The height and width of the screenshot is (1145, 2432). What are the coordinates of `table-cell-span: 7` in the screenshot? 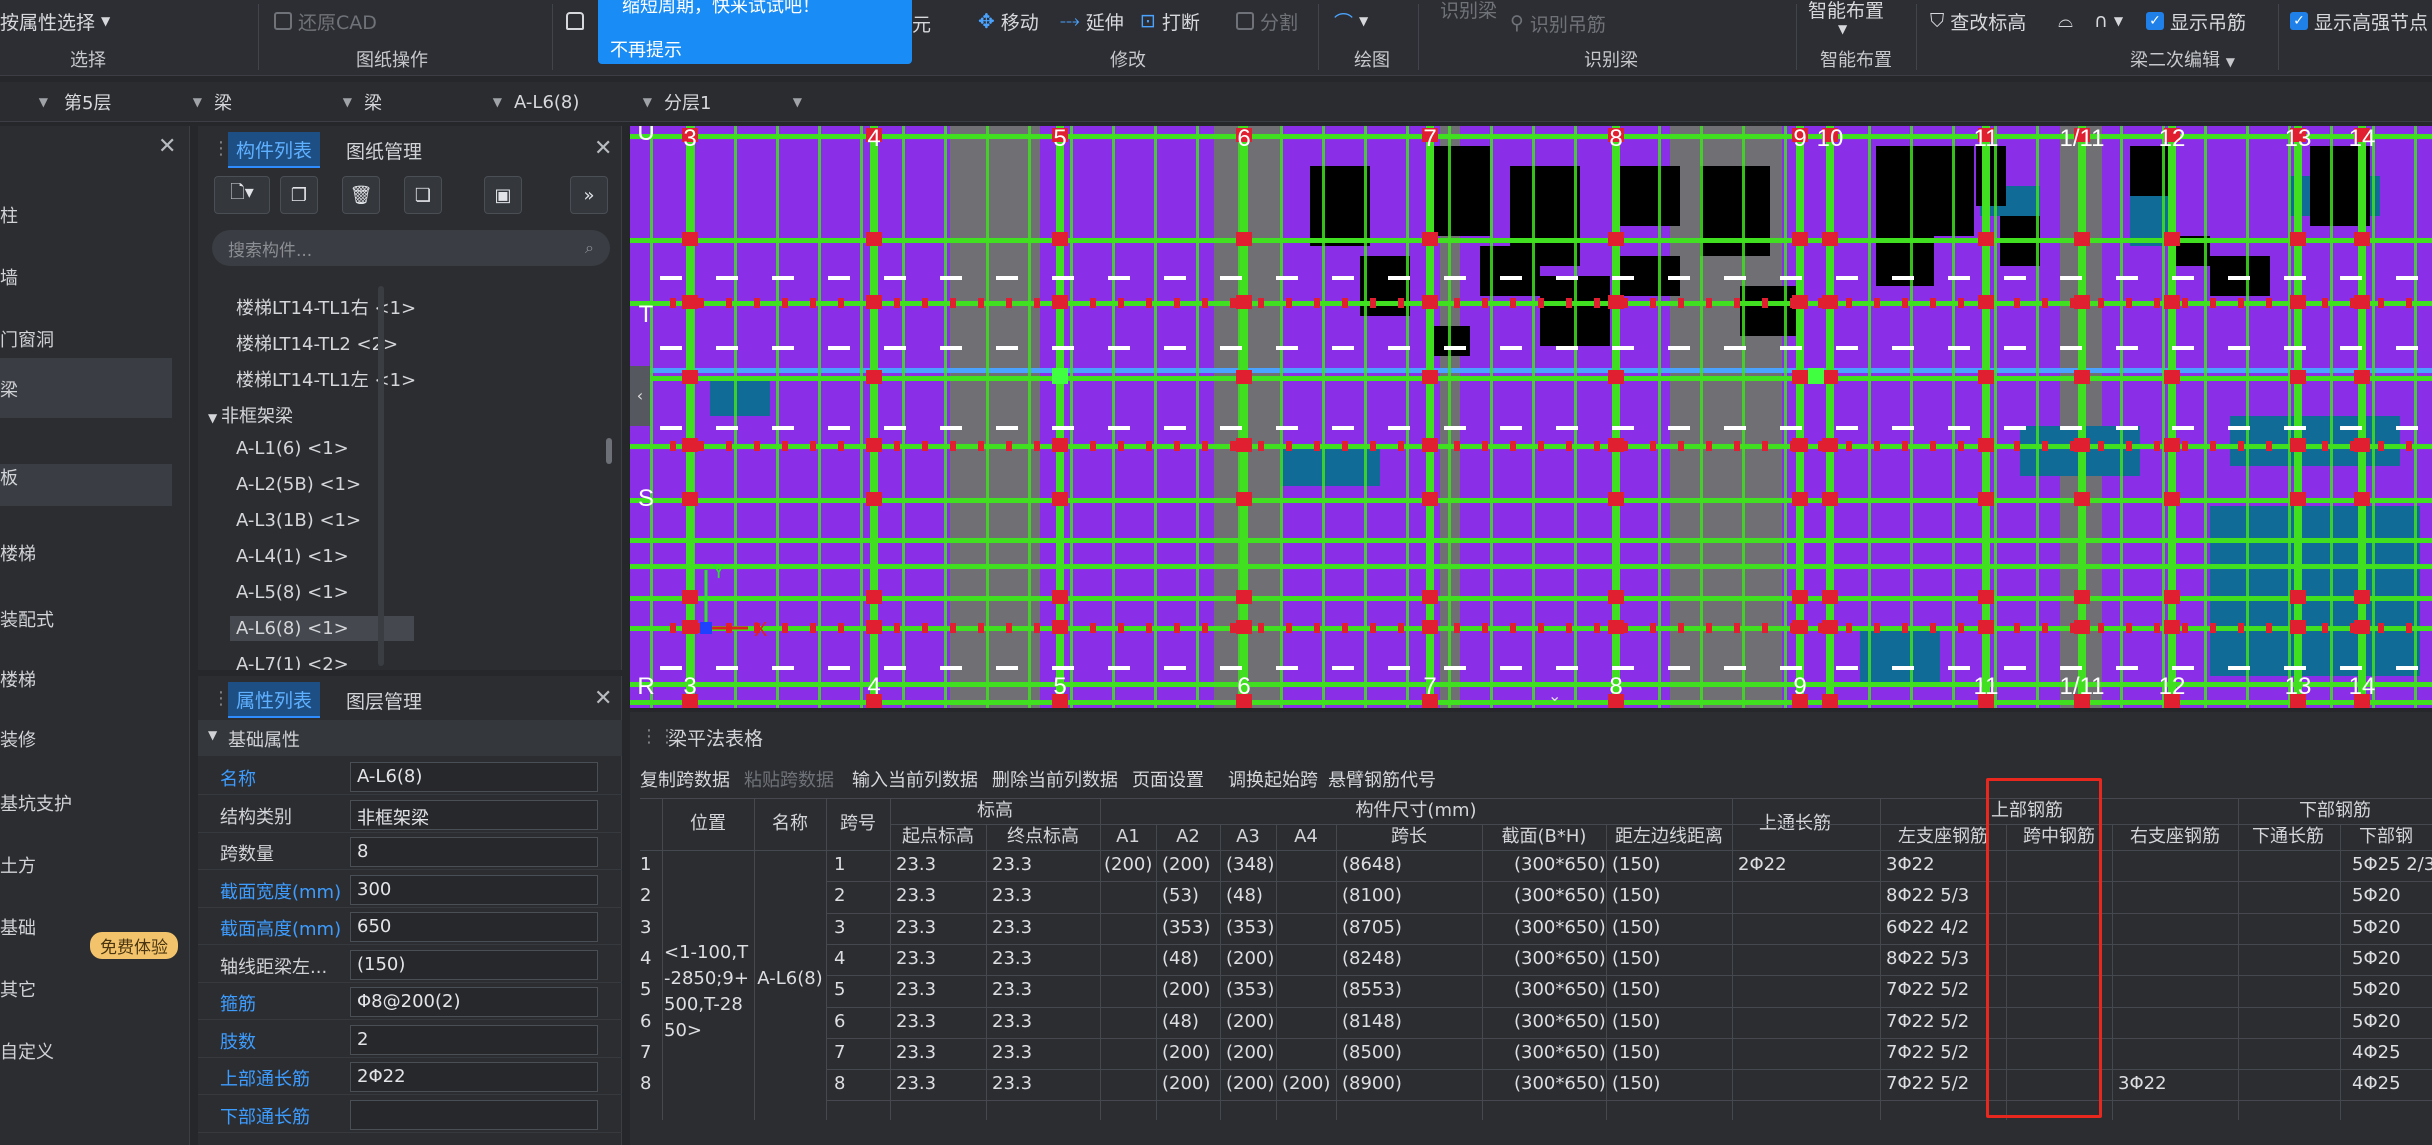 It's located at (862, 1052).